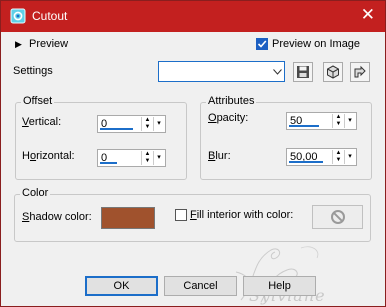  I want to click on ok-button: OK, so click(121, 286).